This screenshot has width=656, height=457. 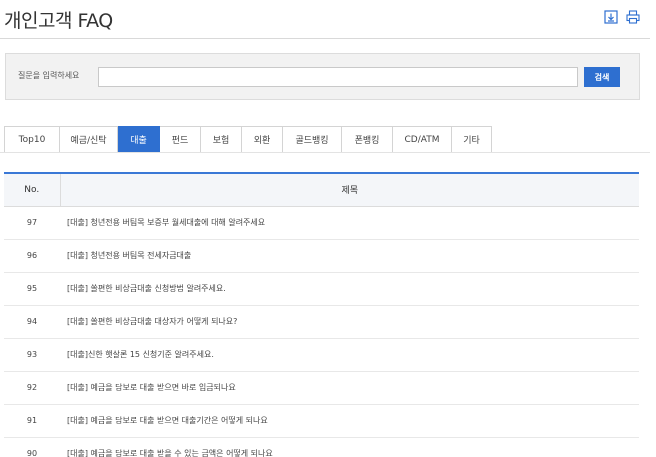 I want to click on table-header-row: No. 제목, so click(x=321, y=189).